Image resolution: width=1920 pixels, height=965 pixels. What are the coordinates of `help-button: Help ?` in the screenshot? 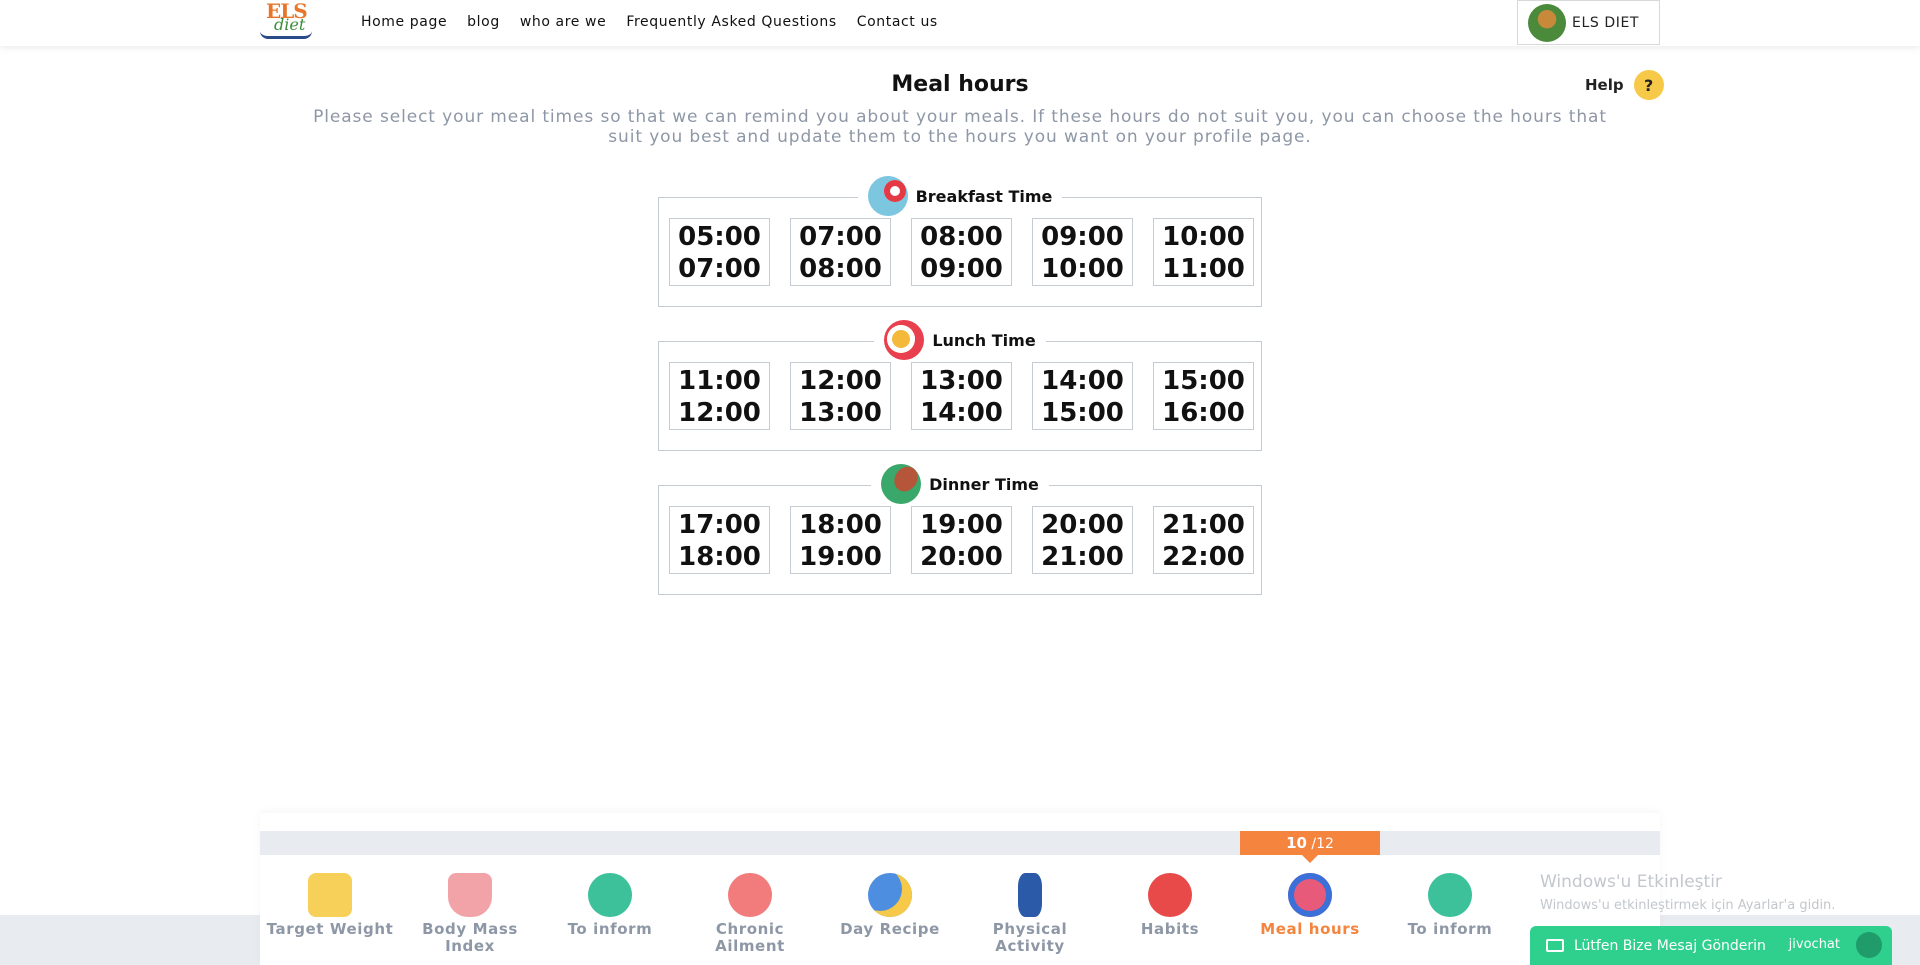 It's located at (1624, 85).